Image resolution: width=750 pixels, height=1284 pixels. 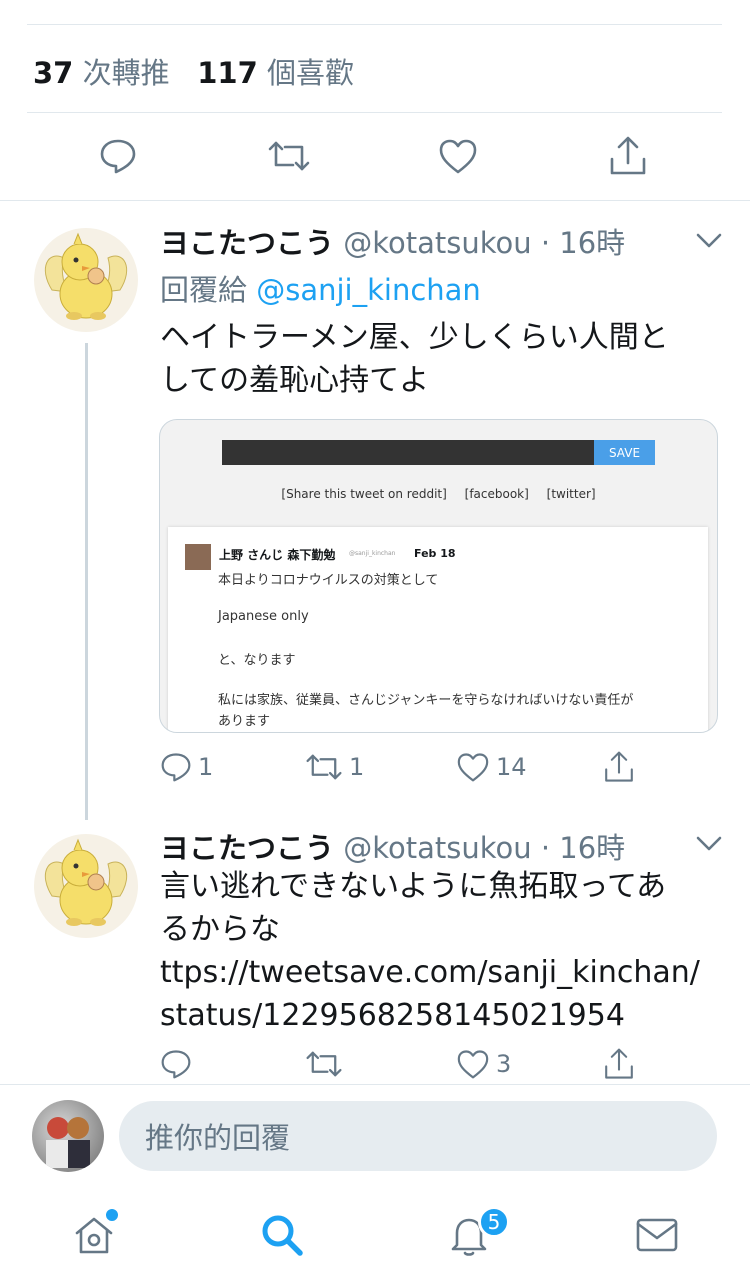 What do you see at coordinates (328, 580) in the screenshot?
I see `quoted-line: 本日よりコロナウイルスの対策として` at bounding box center [328, 580].